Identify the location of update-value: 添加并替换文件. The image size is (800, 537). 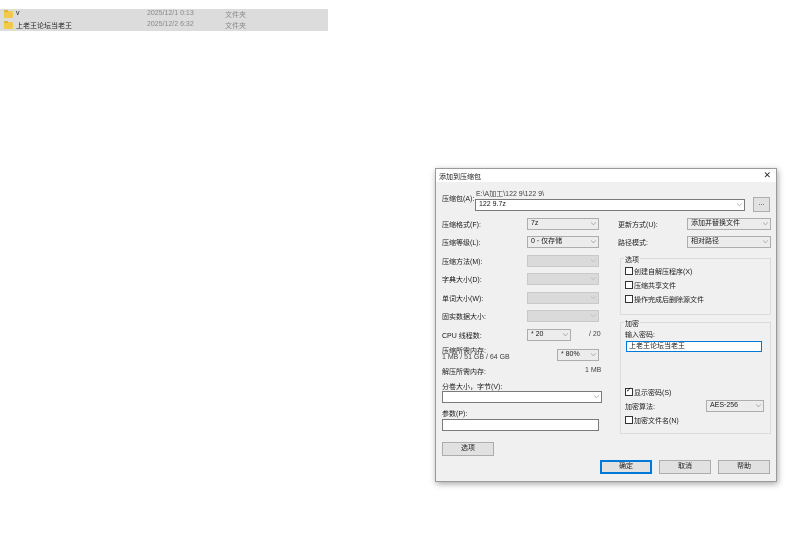
(715, 223).